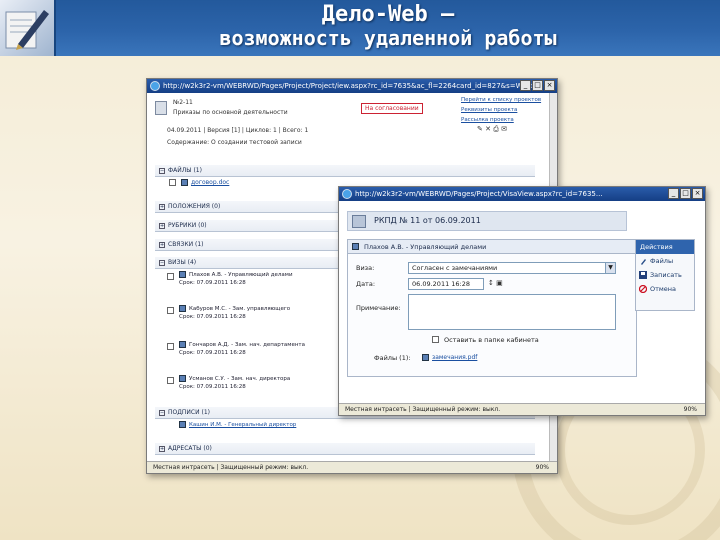  I want to click on popup-header: РКПД № 11 от 06.09.2011, so click(487, 221).